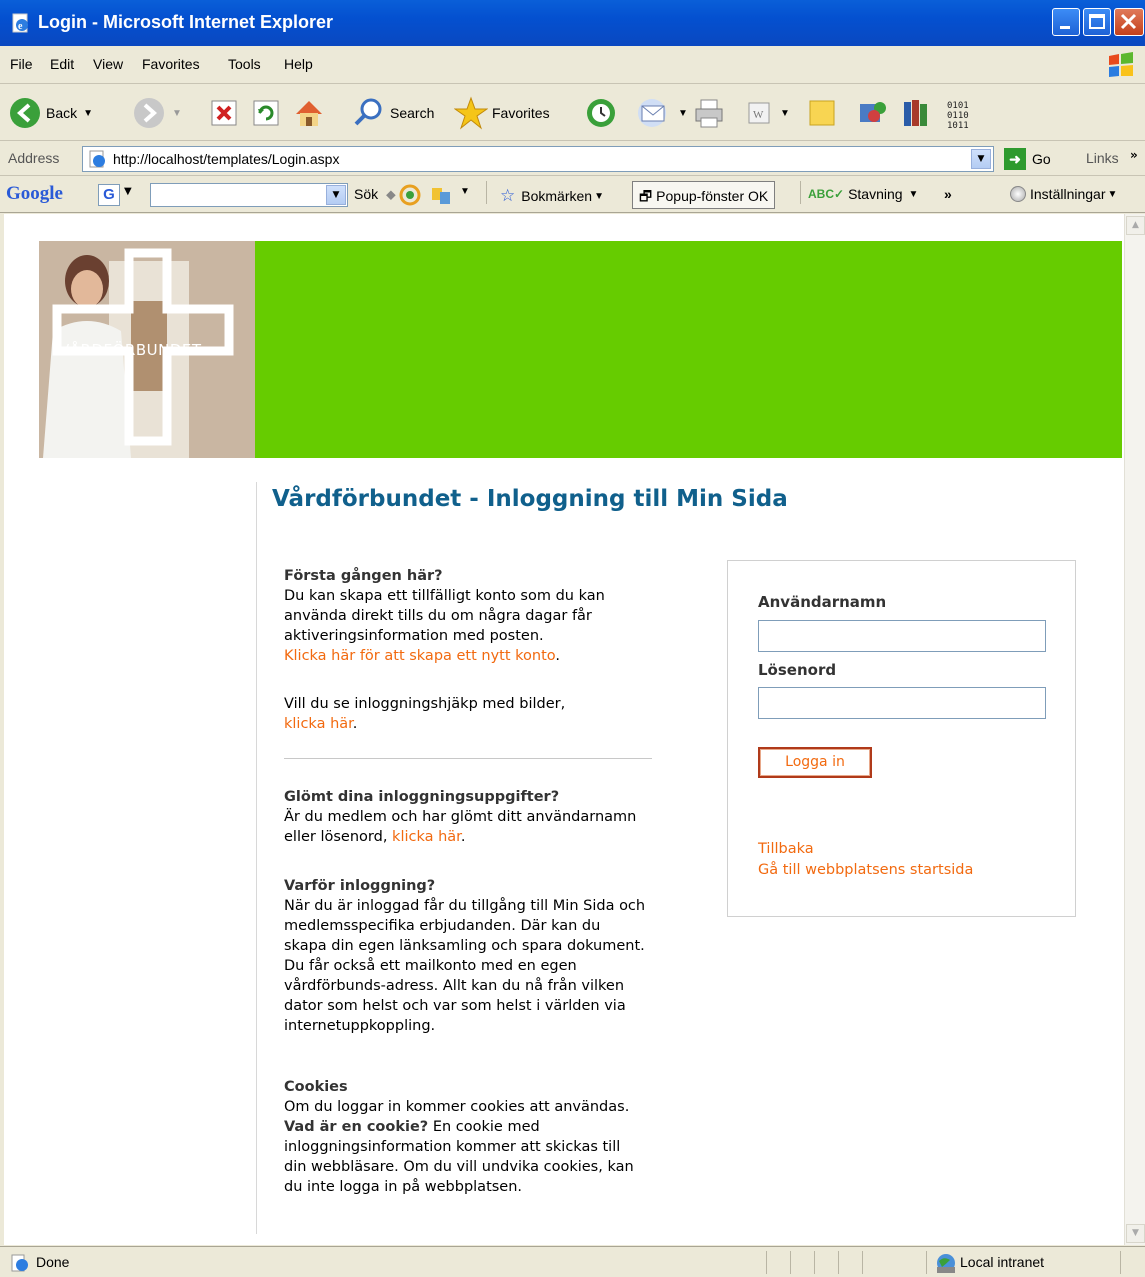 The height and width of the screenshot is (1277, 1145). What do you see at coordinates (226, 159) in the screenshot?
I see `address-url: http://localhost/templates/Login.aspx` at bounding box center [226, 159].